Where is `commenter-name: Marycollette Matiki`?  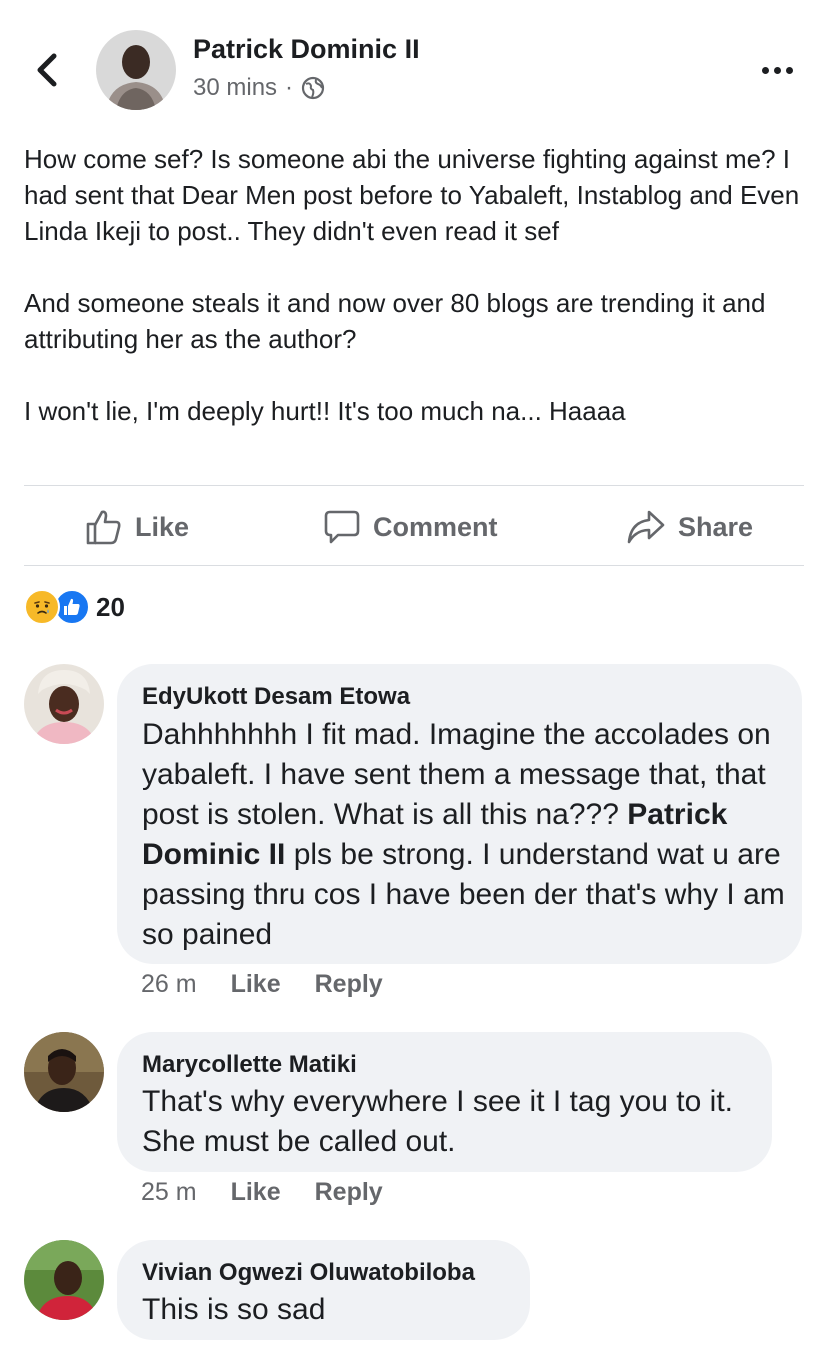 commenter-name: Marycollette Matiki is located at coordinates (249, 1065).